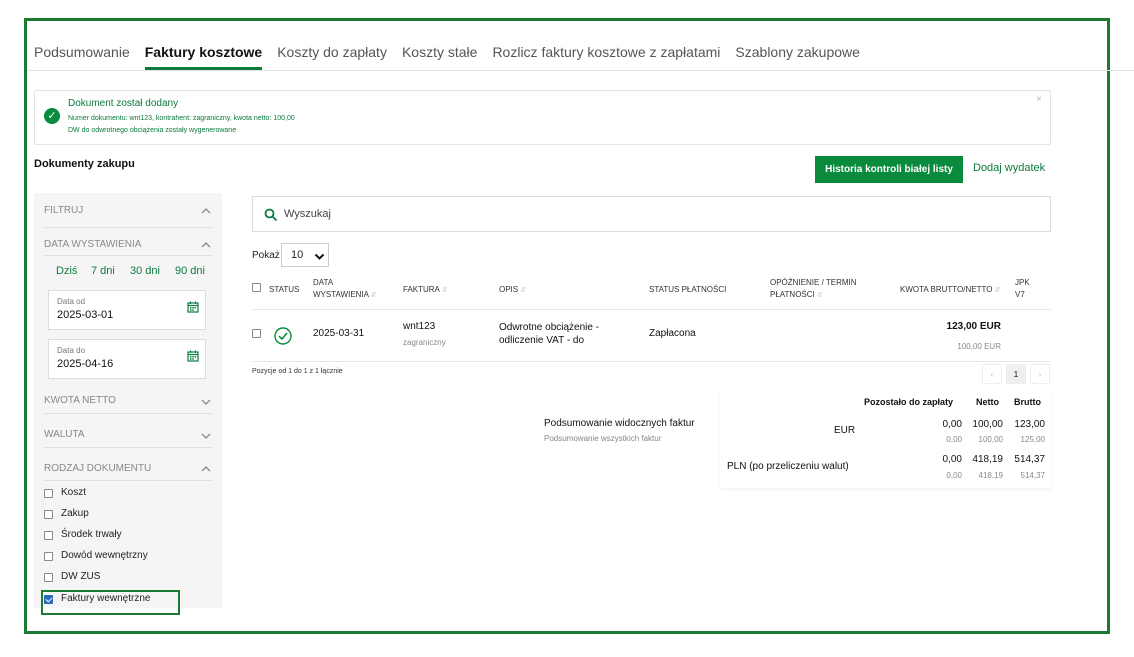  What do you see at coordinates (75, 513) in the screenshot?
I see `checkbox-label: Zakup` at bounding box center [75, 513].